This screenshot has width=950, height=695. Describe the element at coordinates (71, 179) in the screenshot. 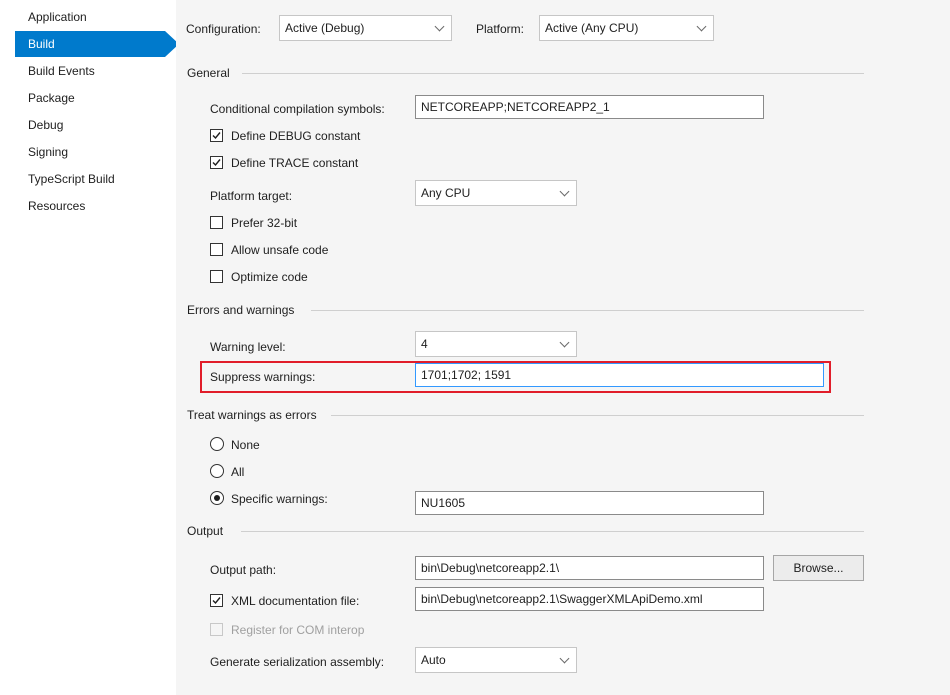

I see `sidebar-item-label: TypeScript Build` at that location.